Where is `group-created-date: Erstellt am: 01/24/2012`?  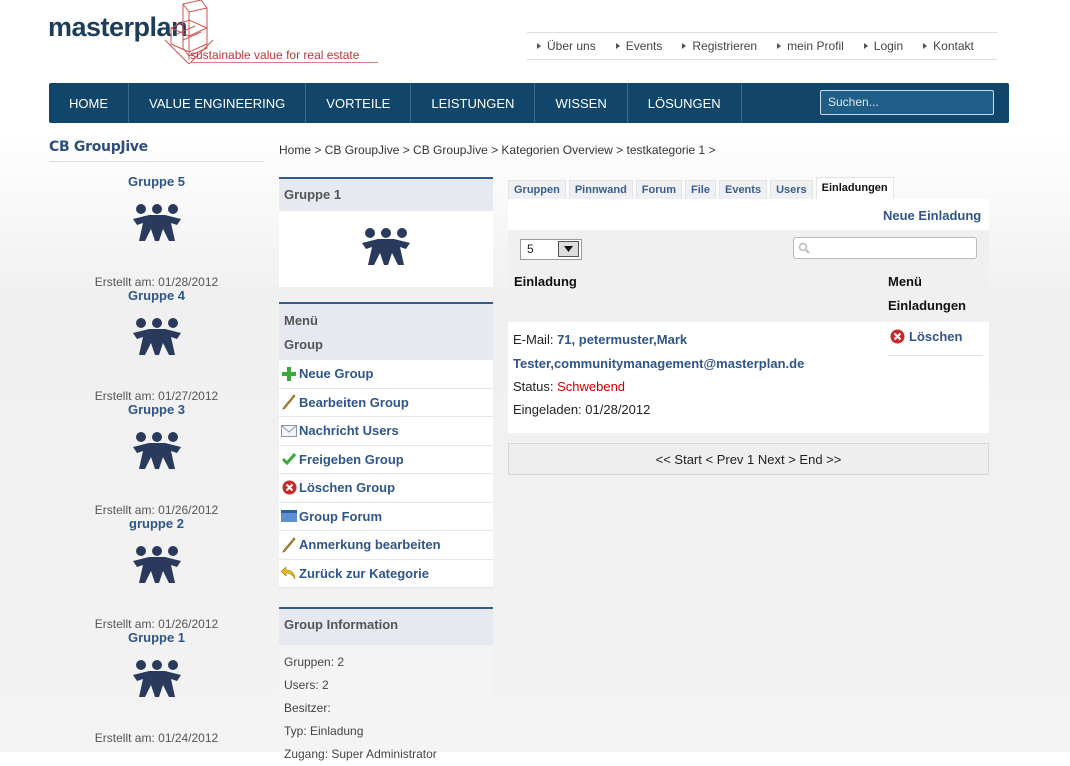 group-created-date: Erstellt am: 01/24/2012 is located at coordinates (156, 738).